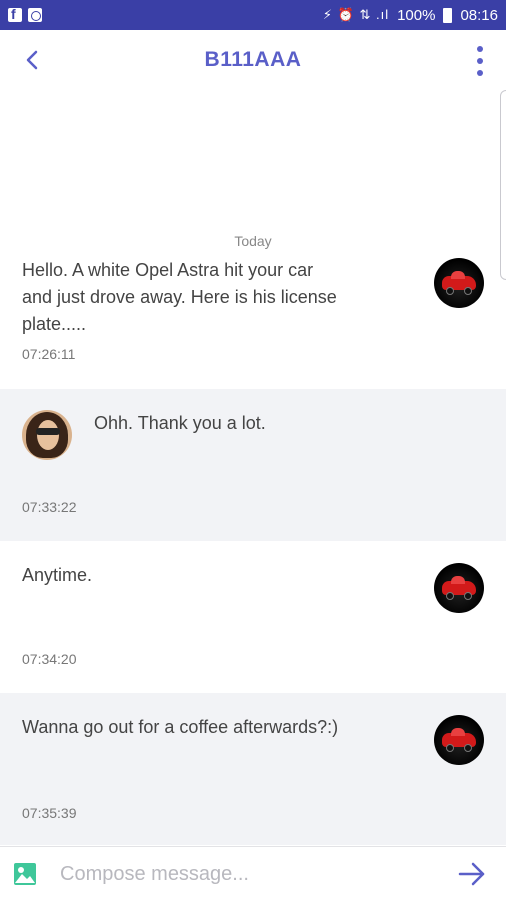  I want to click on battery-icon, so click(448, 15).